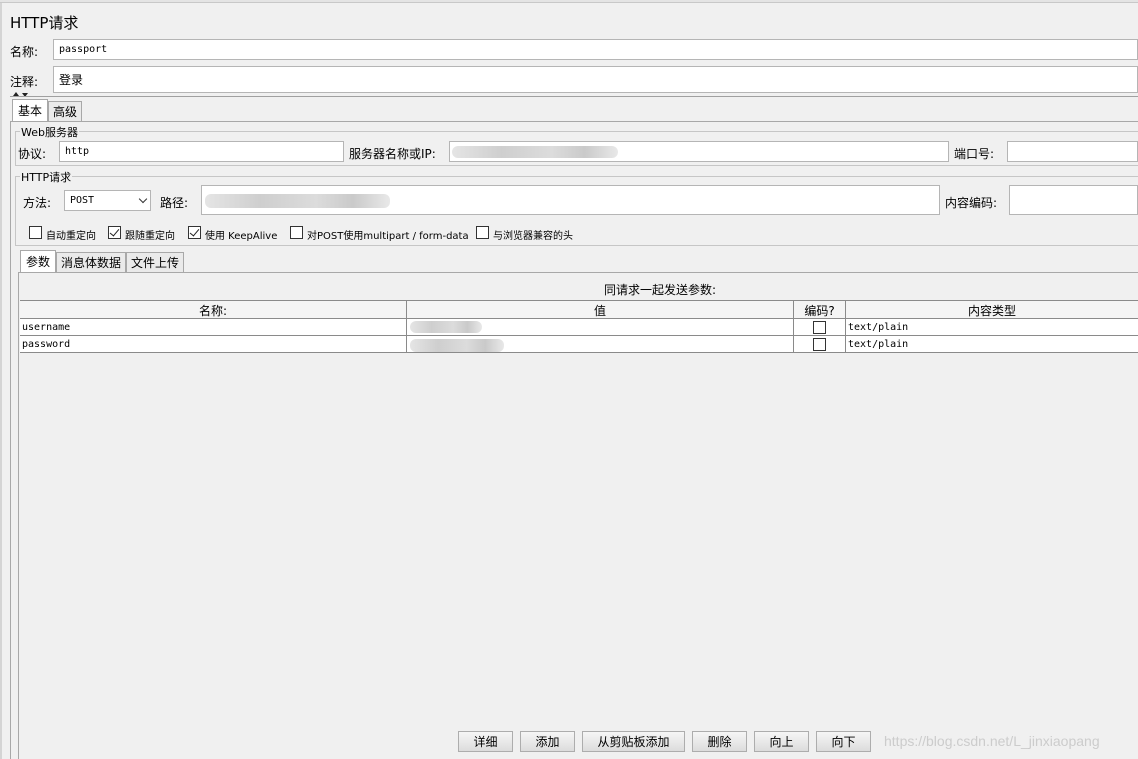  What do you see at coordinates (595, 79) in the screenshot?
I see `comment-field: 登录` at bounding box center [595, 79].